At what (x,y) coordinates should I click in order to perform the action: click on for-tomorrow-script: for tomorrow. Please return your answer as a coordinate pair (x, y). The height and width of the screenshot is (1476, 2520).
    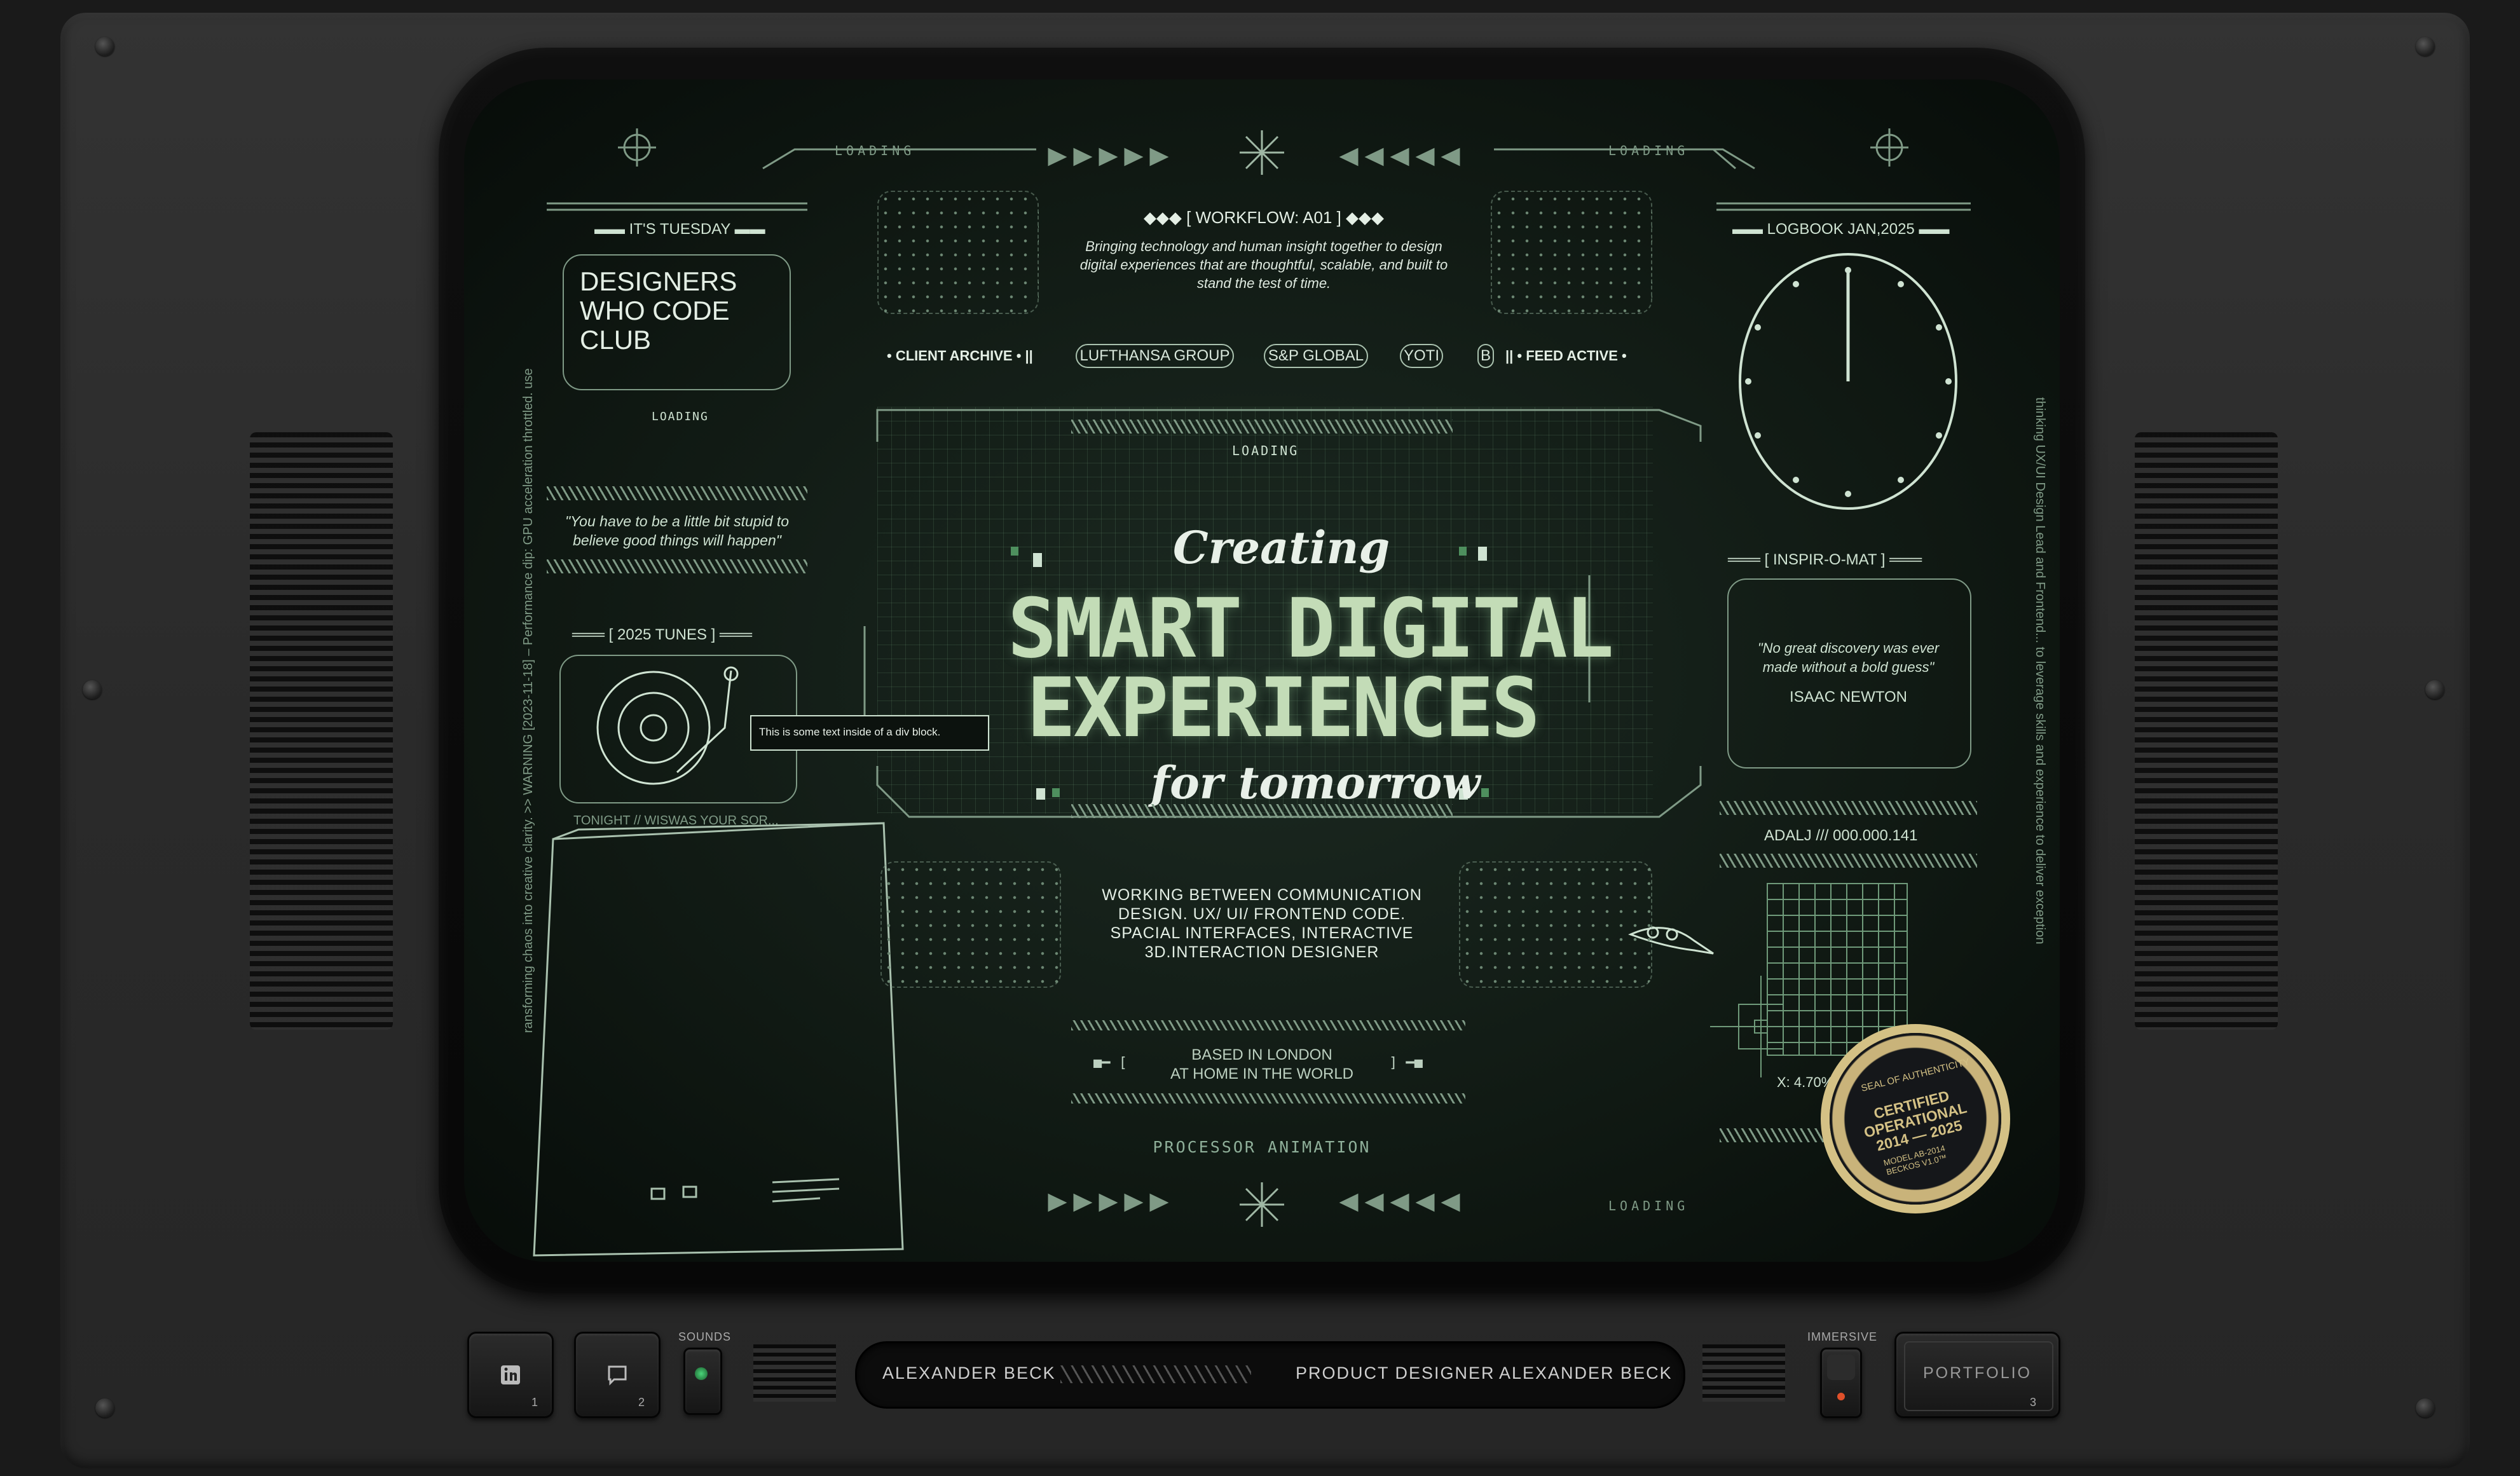
    Looking at the image, I should click on (1316, 782).